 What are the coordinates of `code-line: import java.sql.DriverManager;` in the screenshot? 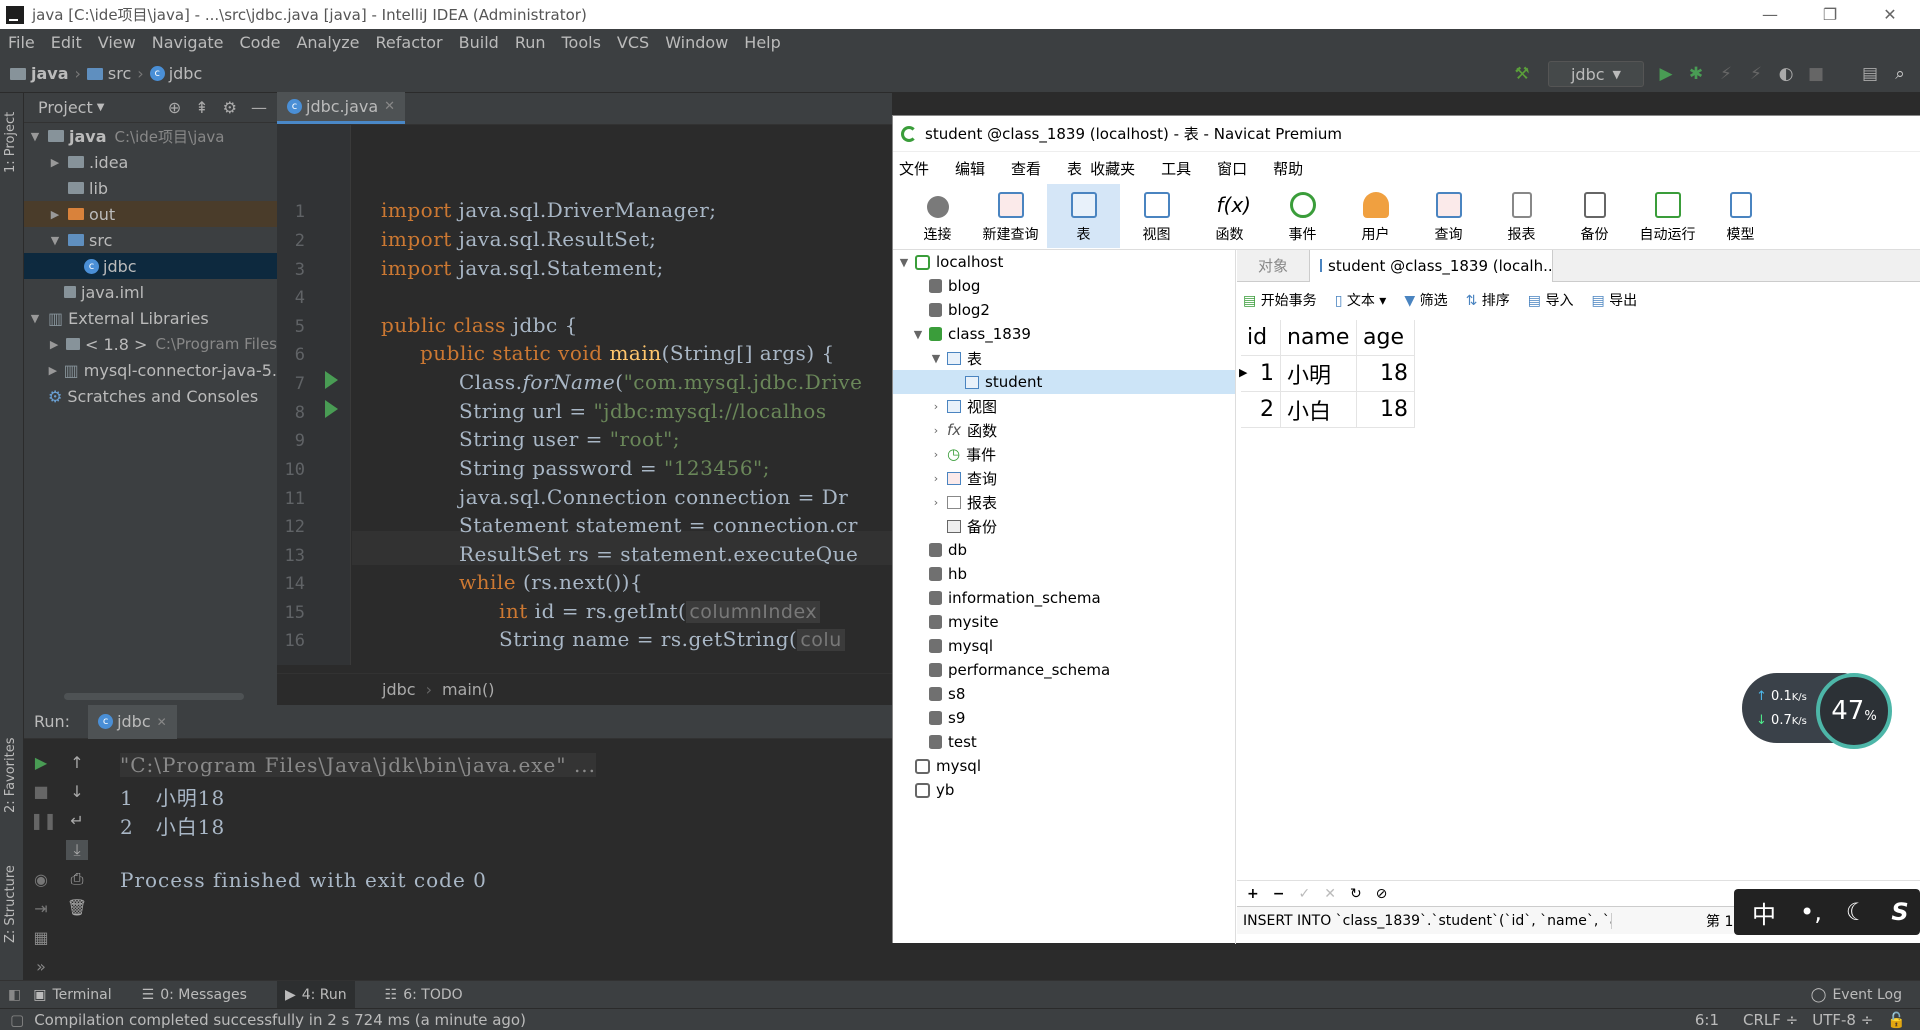 It's located at (549, 210).